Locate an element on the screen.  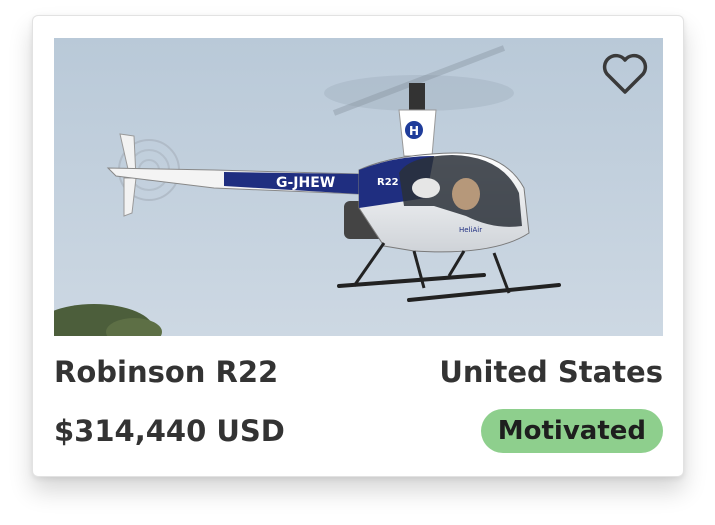
listing-price: $314,440 USD is located at coordinates (169, 431).